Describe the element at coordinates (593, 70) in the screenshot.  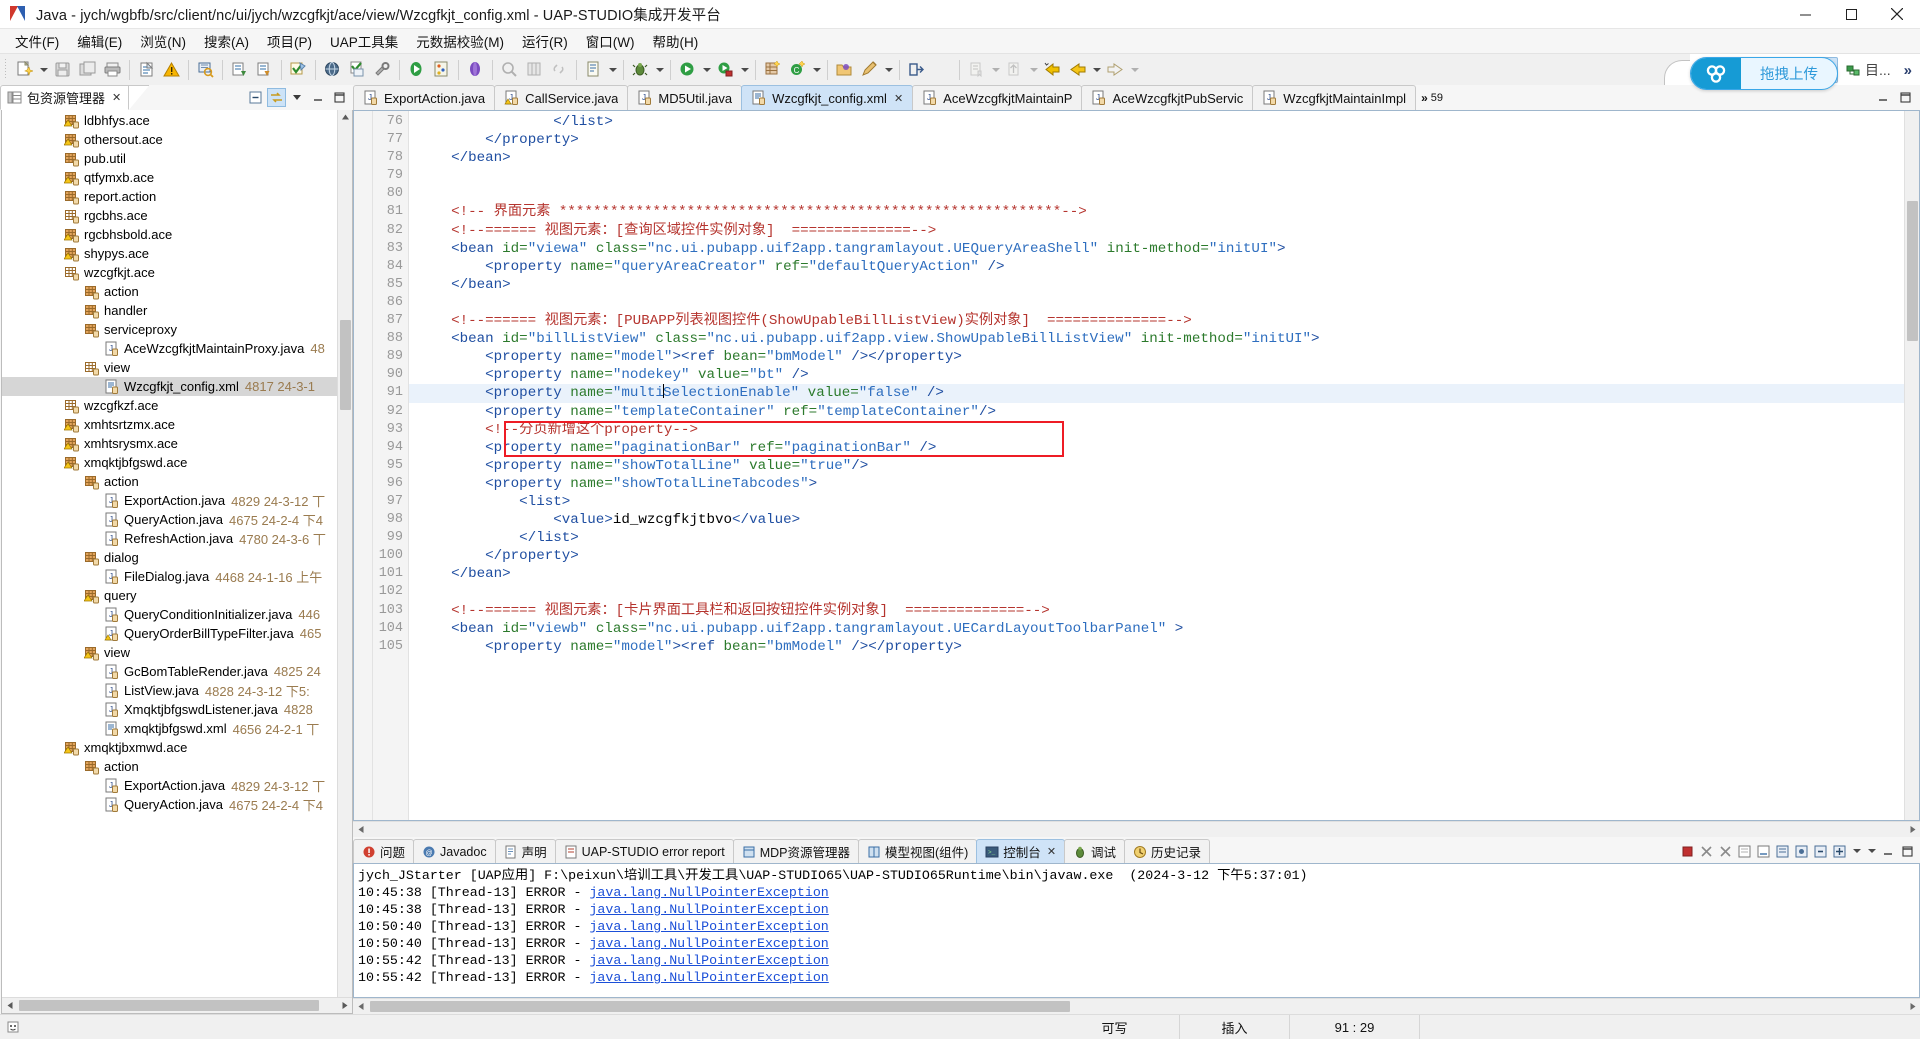
I see `open-task-icon` at that location.